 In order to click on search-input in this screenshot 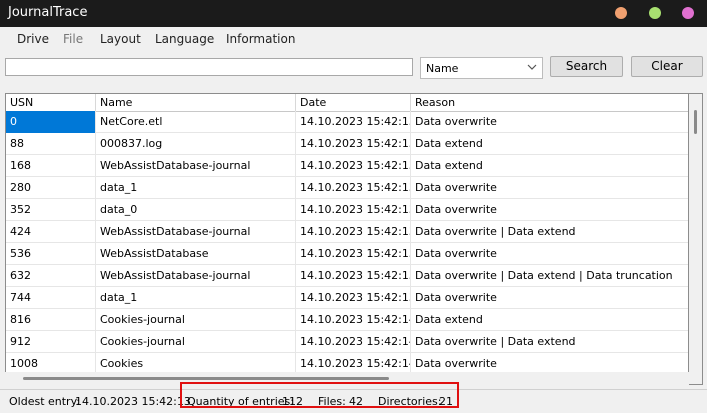, I will do `click(209, 67)`.